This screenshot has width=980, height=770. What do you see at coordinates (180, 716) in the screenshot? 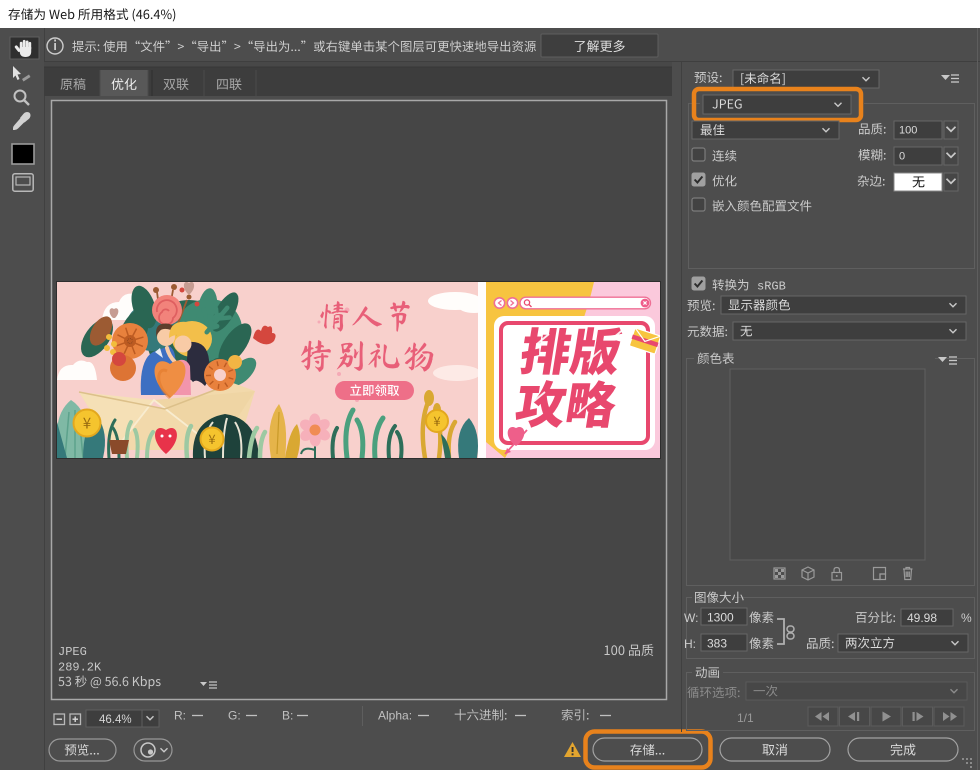
I see `svg-text: R:` at bounding box center [180, 716].